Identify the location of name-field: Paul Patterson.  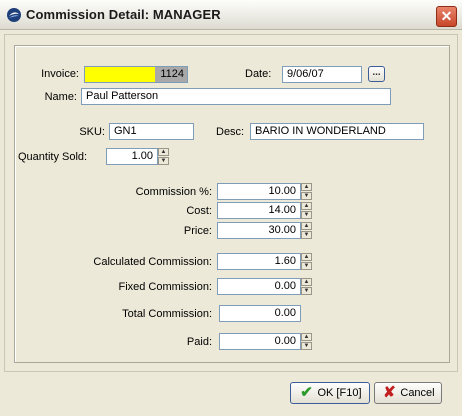
(236, 96).